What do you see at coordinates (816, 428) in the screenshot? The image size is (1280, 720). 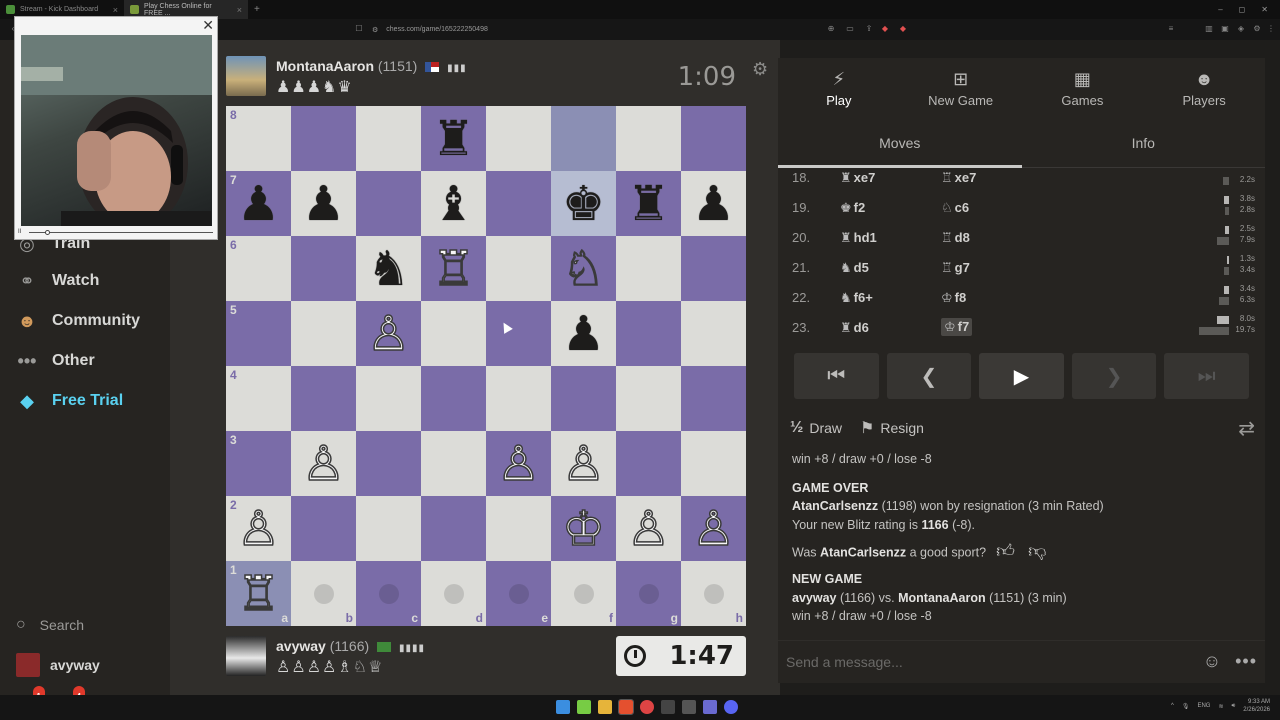 I see `draw-button: ½ Draw` at bounding box center [816, 428].